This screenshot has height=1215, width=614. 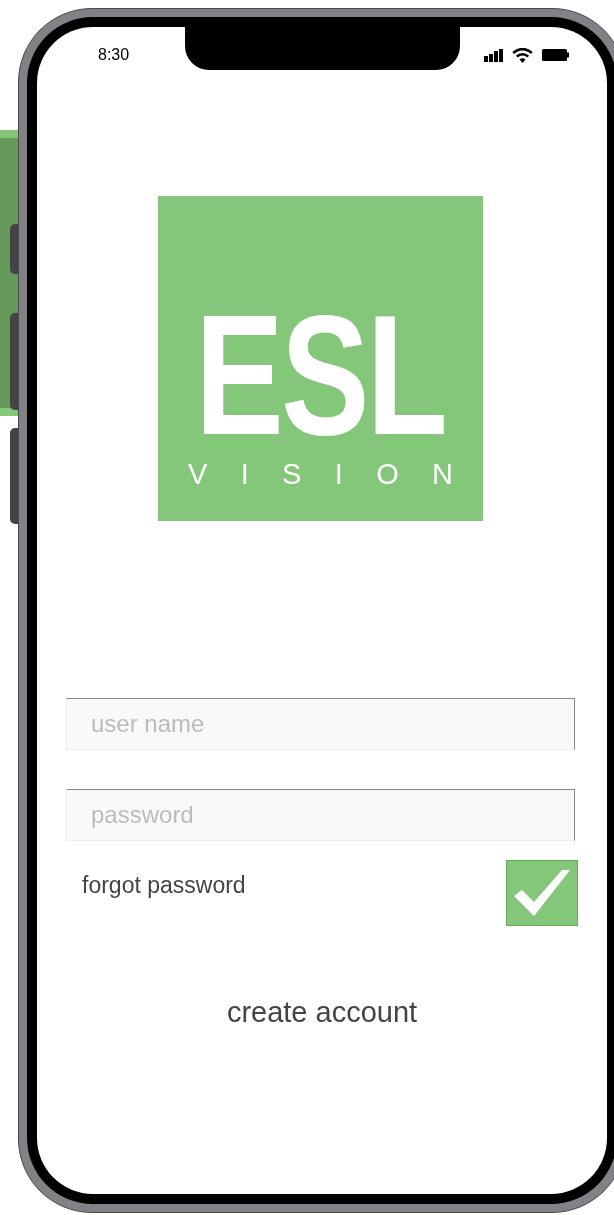 What do you see at coordinates (322, 1012) in the screenshot?
I see `create-account-link: create account` at bounding box center [322, 1012].